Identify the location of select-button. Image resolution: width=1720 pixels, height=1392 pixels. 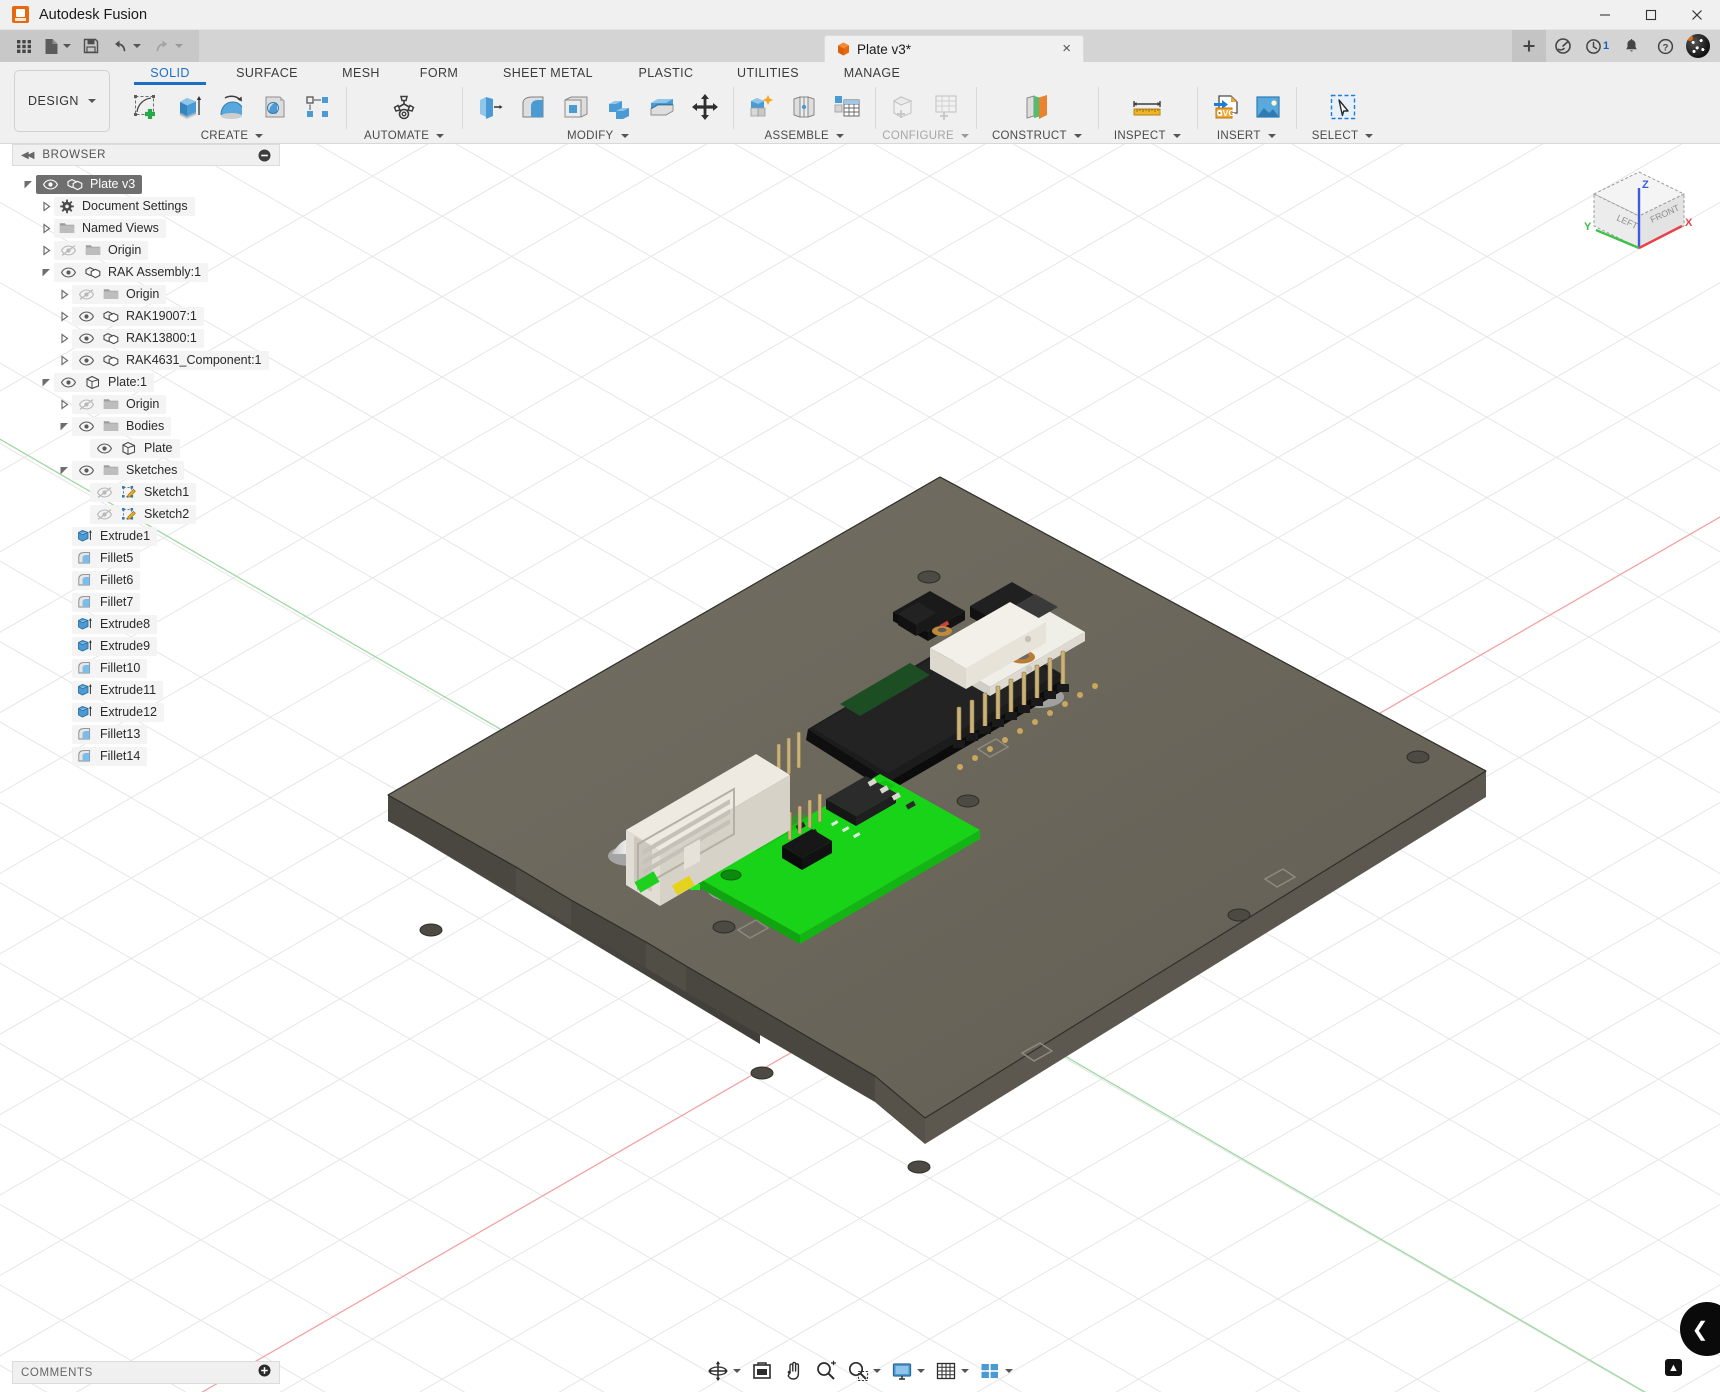
(1343, 107).